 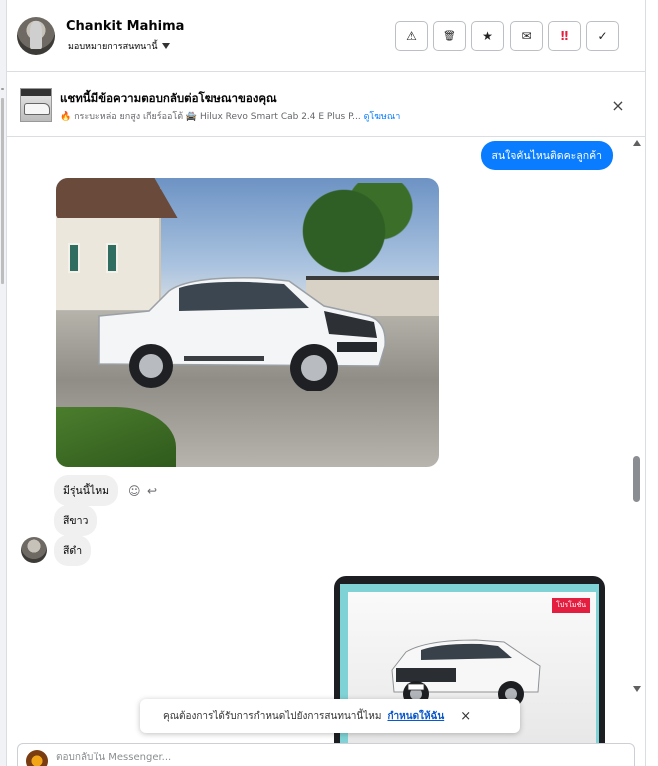 I want to click on spam-icon: ‼, so click(x=564, y=36).